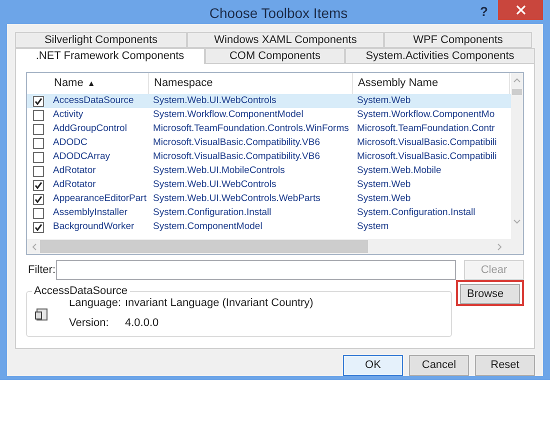 The image size is (550, 441). I want to click on help-button: ?, so click(484, 12).